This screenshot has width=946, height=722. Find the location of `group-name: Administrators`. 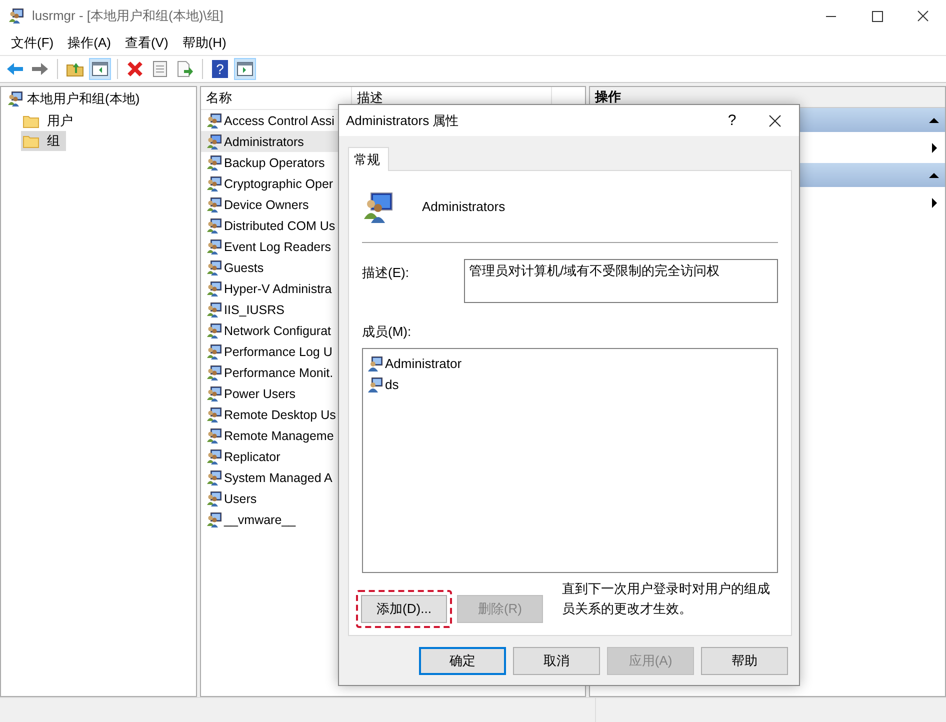

group-name: Administrators is located at coordinates (464, 206).